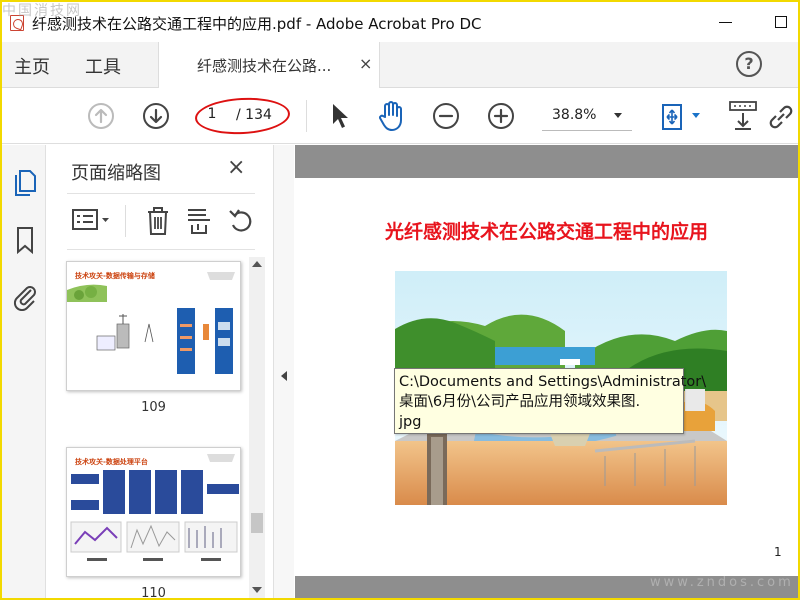 Image resolution: width=800 pixels, height=600 pixels. What do you see at coordinates (778, 552) in the screenshot?
I see `page-footer-number: 1` at bounding box center [778, 552].